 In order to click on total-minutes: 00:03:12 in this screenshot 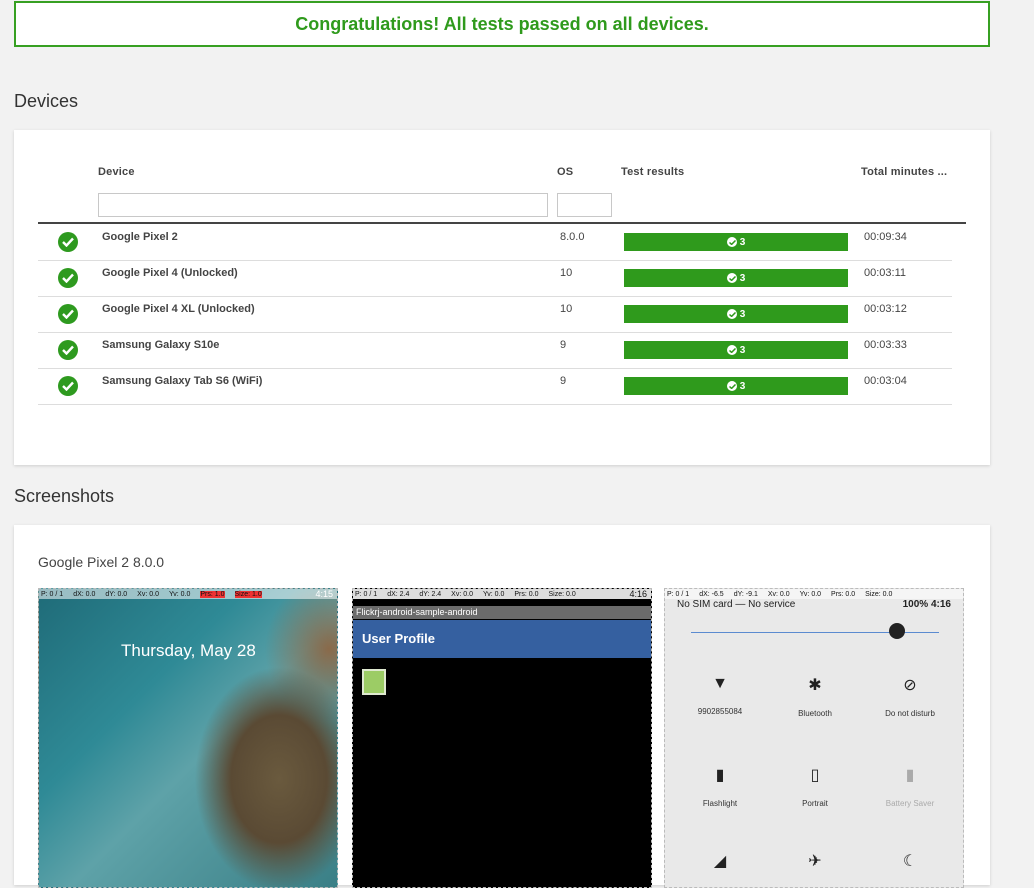, I will do `click(885, 309)`.